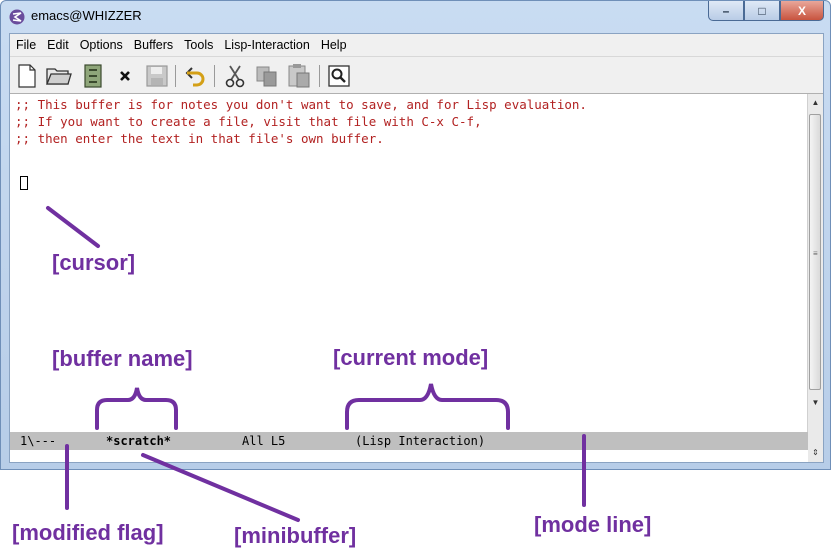  What do you see at coordinates (101, 45) in the screenshot?
I see `menu-options: Options` at bounding box center [101, 45].